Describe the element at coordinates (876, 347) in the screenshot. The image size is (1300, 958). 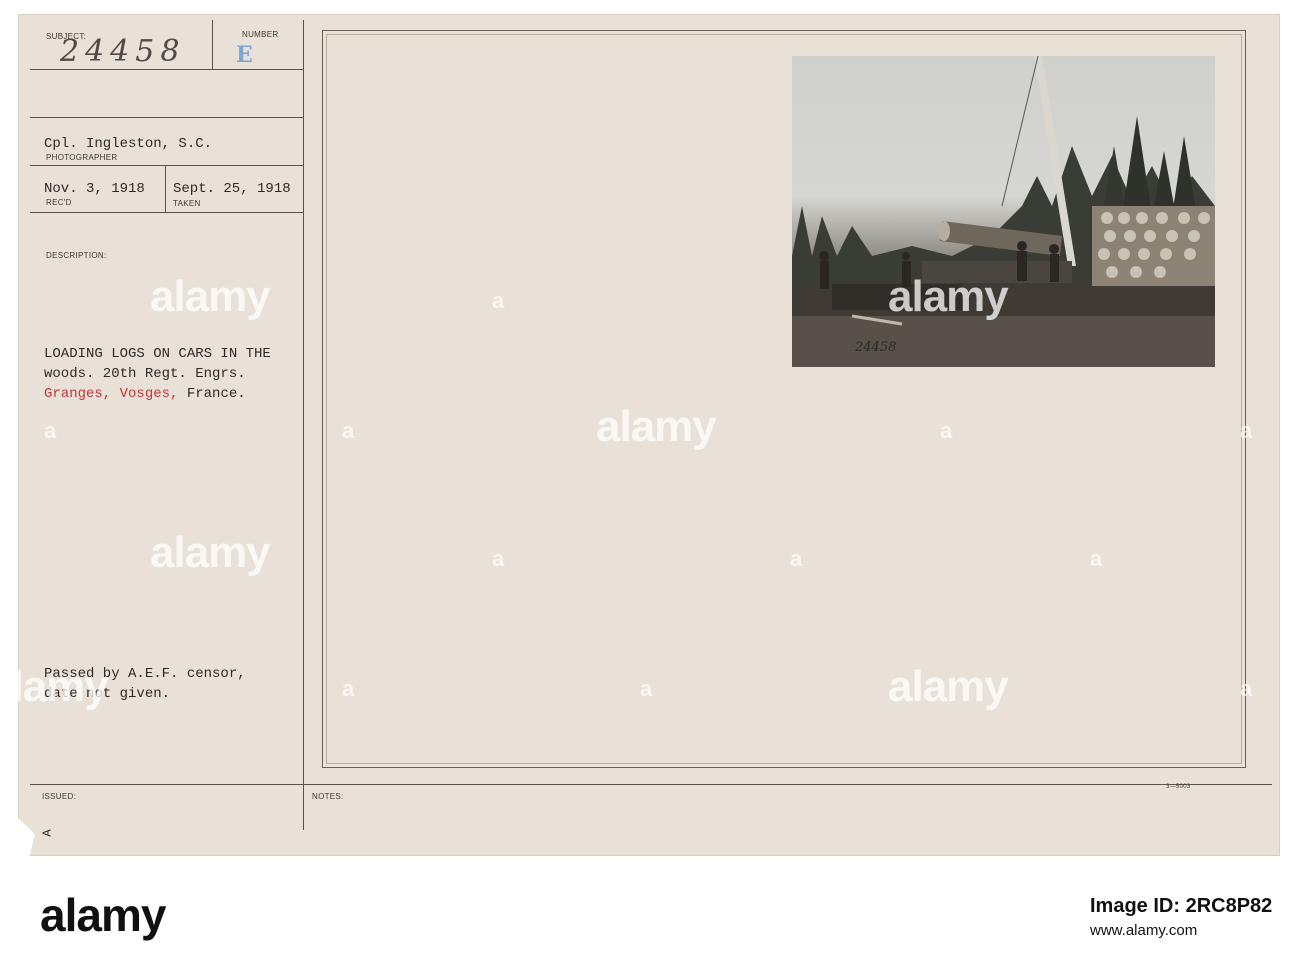
I see `photo-inscription: 24458` at that location.